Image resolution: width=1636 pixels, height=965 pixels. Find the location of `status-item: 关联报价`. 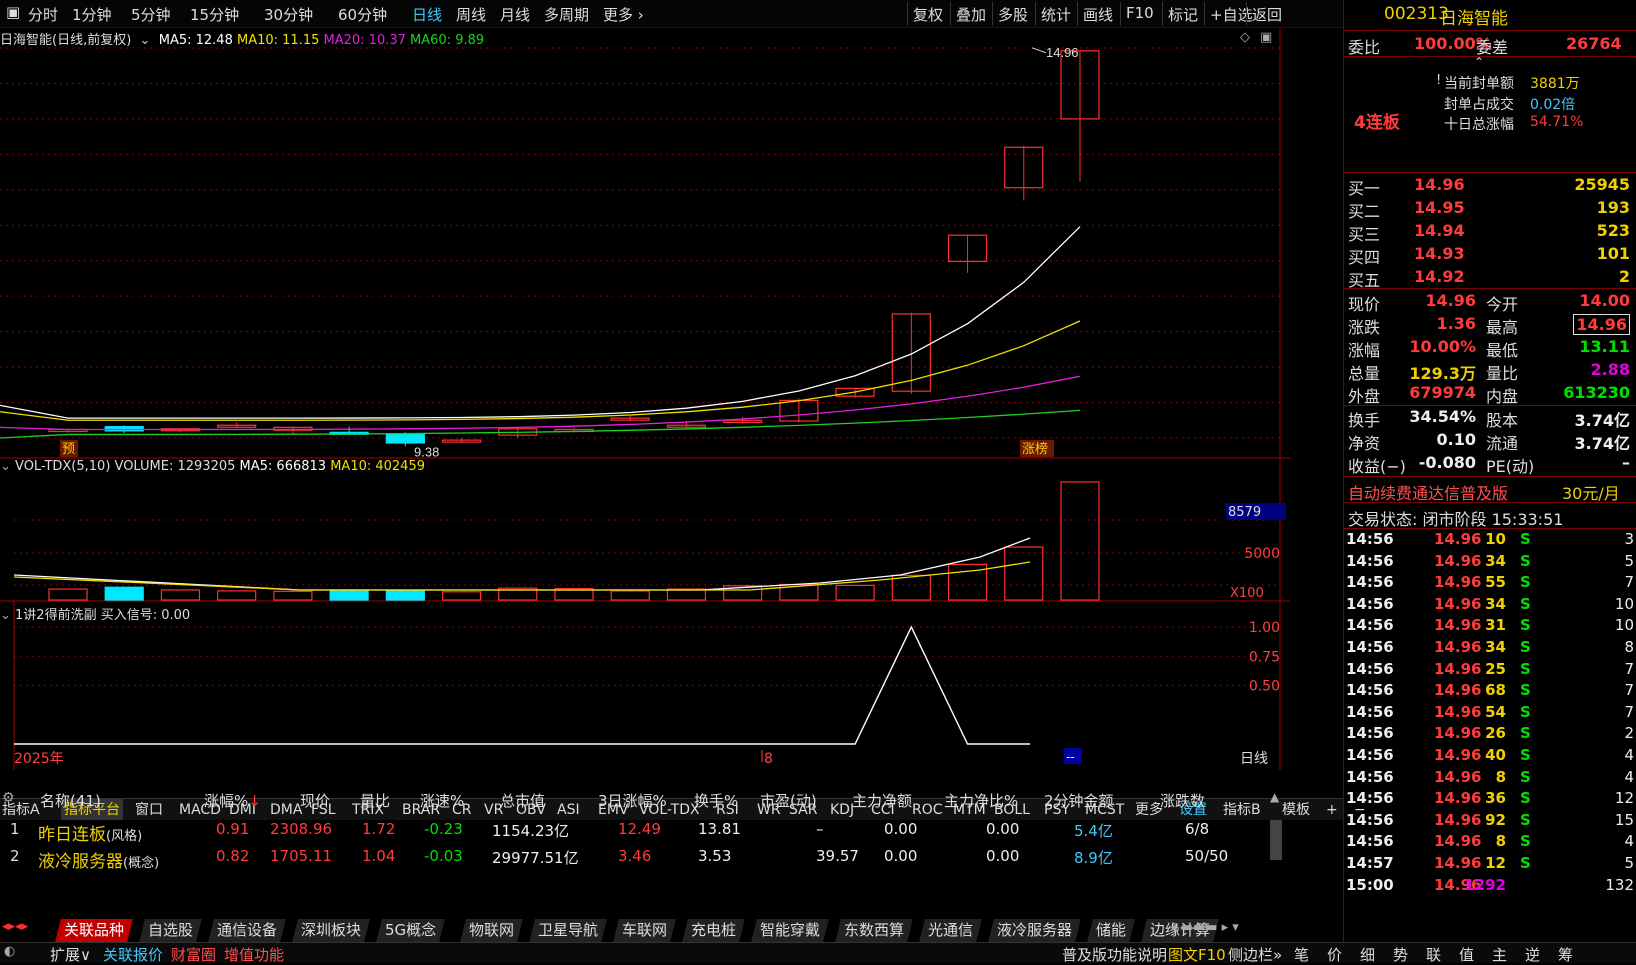

status-item: 关联报价 is located at coordinates (133, 954).